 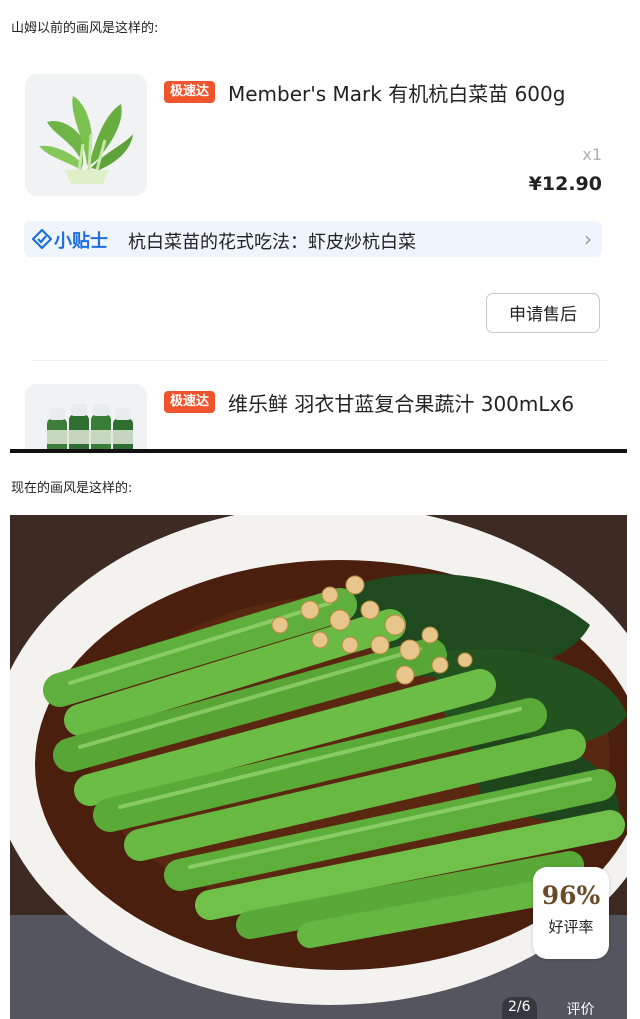 I want to click on bok-choy-image, so click(x=86, y=135).